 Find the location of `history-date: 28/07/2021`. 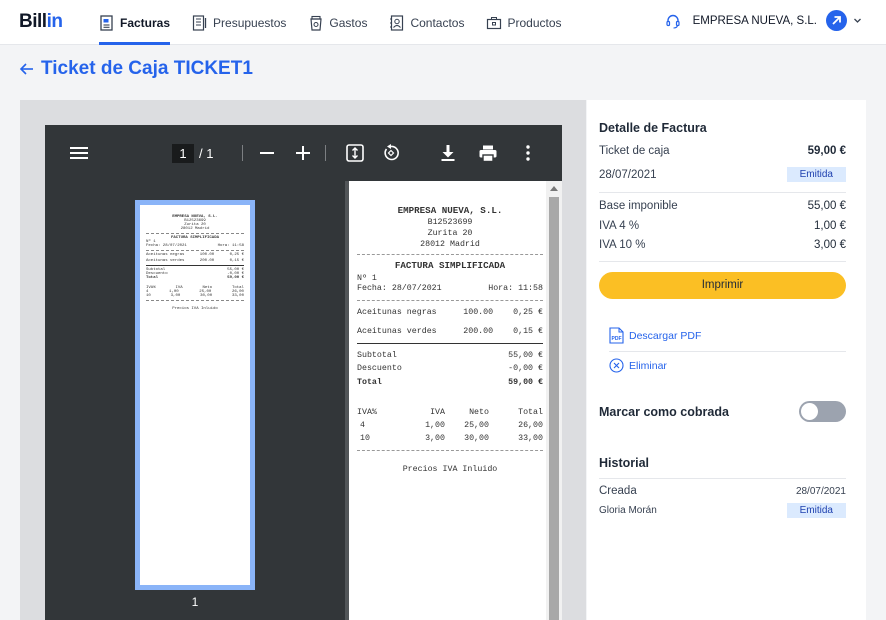

history-date: 28/07/2021 is located at coordinates (820, 491).